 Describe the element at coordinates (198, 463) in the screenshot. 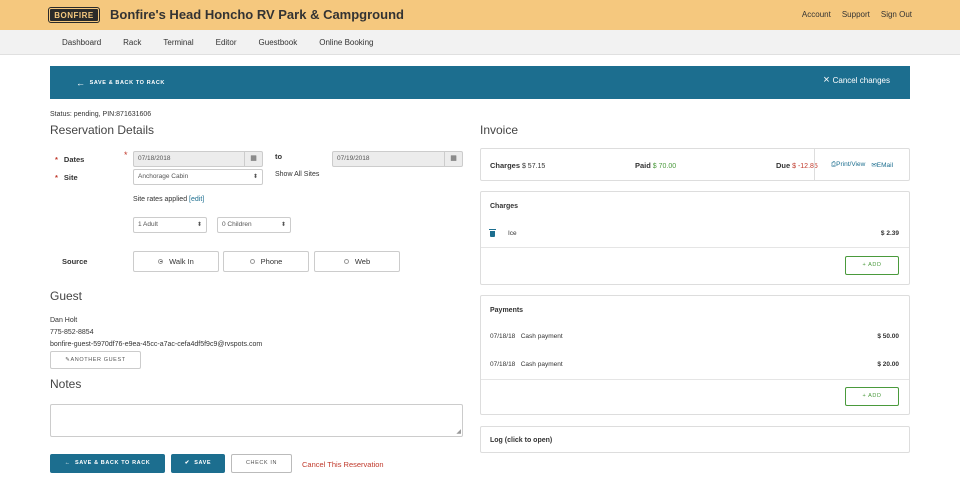

I see `save-button: ✔ SAVE` at that location.